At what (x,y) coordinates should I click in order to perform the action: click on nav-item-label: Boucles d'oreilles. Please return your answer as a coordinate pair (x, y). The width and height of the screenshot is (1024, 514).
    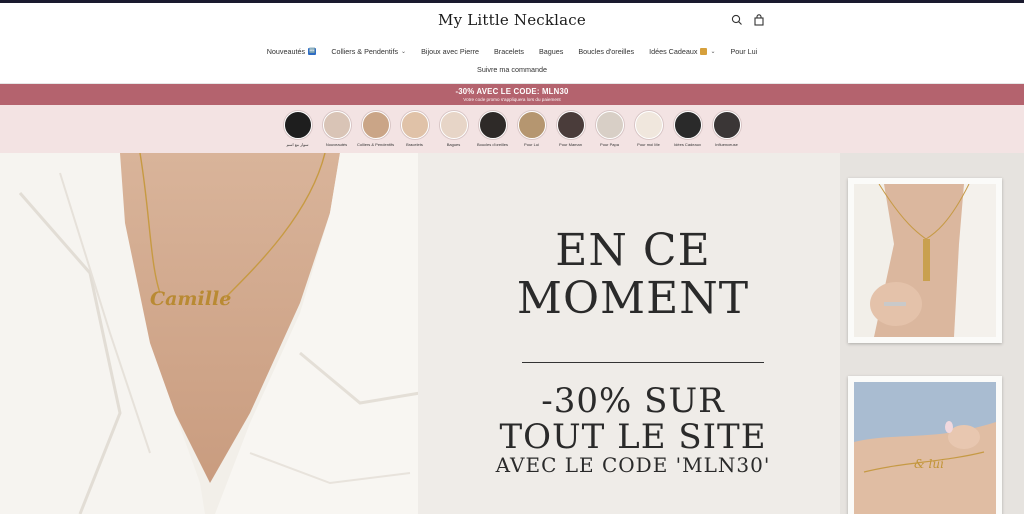
    Looking at the image, I should click on (606, 51).